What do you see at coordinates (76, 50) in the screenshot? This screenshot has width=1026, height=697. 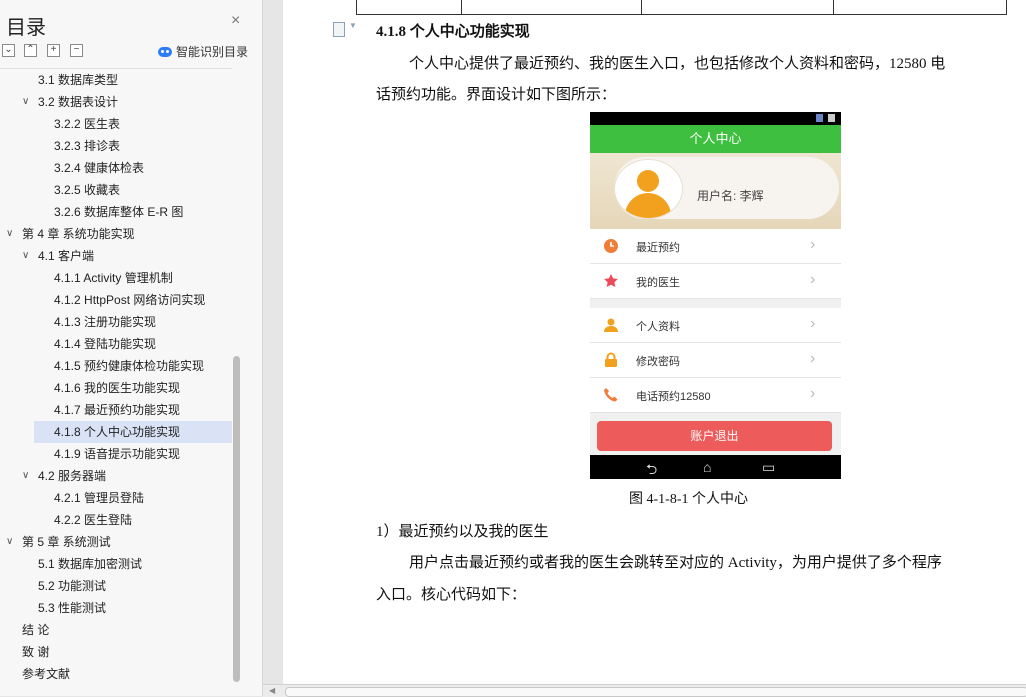 I see `remove-icon: −` at bounding box center [76, 50].